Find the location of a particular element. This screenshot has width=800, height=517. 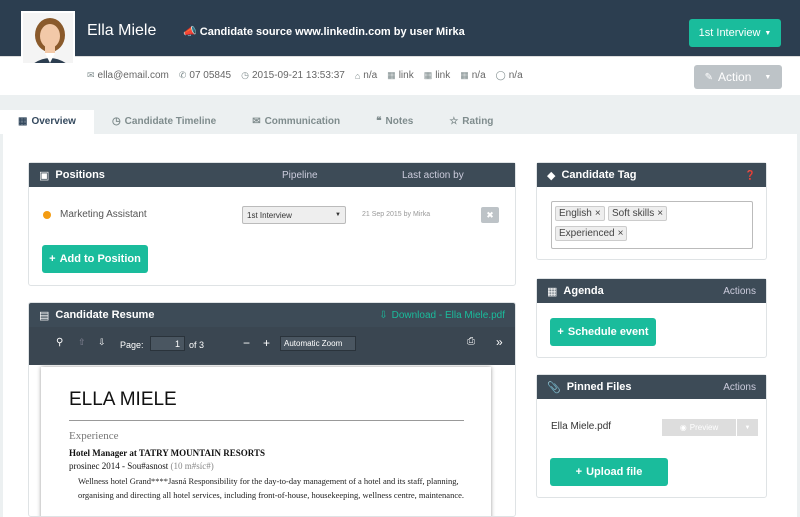

paperclip-icon: 📎 is located at coordinates (554, 387).